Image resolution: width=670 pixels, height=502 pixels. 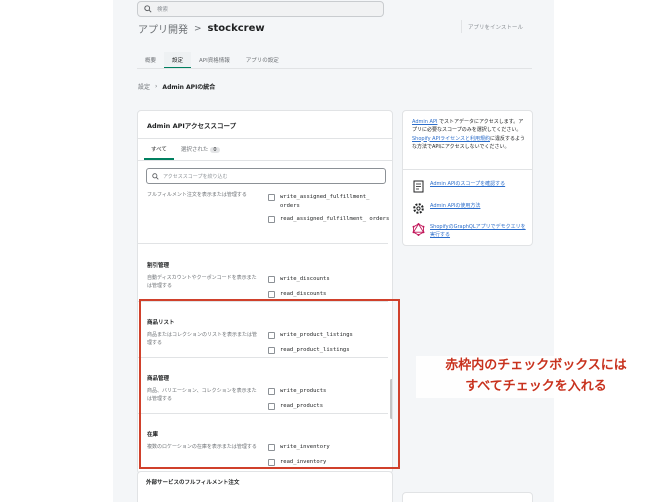 I want to click on side-link-graphql: ShopifyのGraphQLアプリでデモクエリを実行する, so click(x=471, y=231).